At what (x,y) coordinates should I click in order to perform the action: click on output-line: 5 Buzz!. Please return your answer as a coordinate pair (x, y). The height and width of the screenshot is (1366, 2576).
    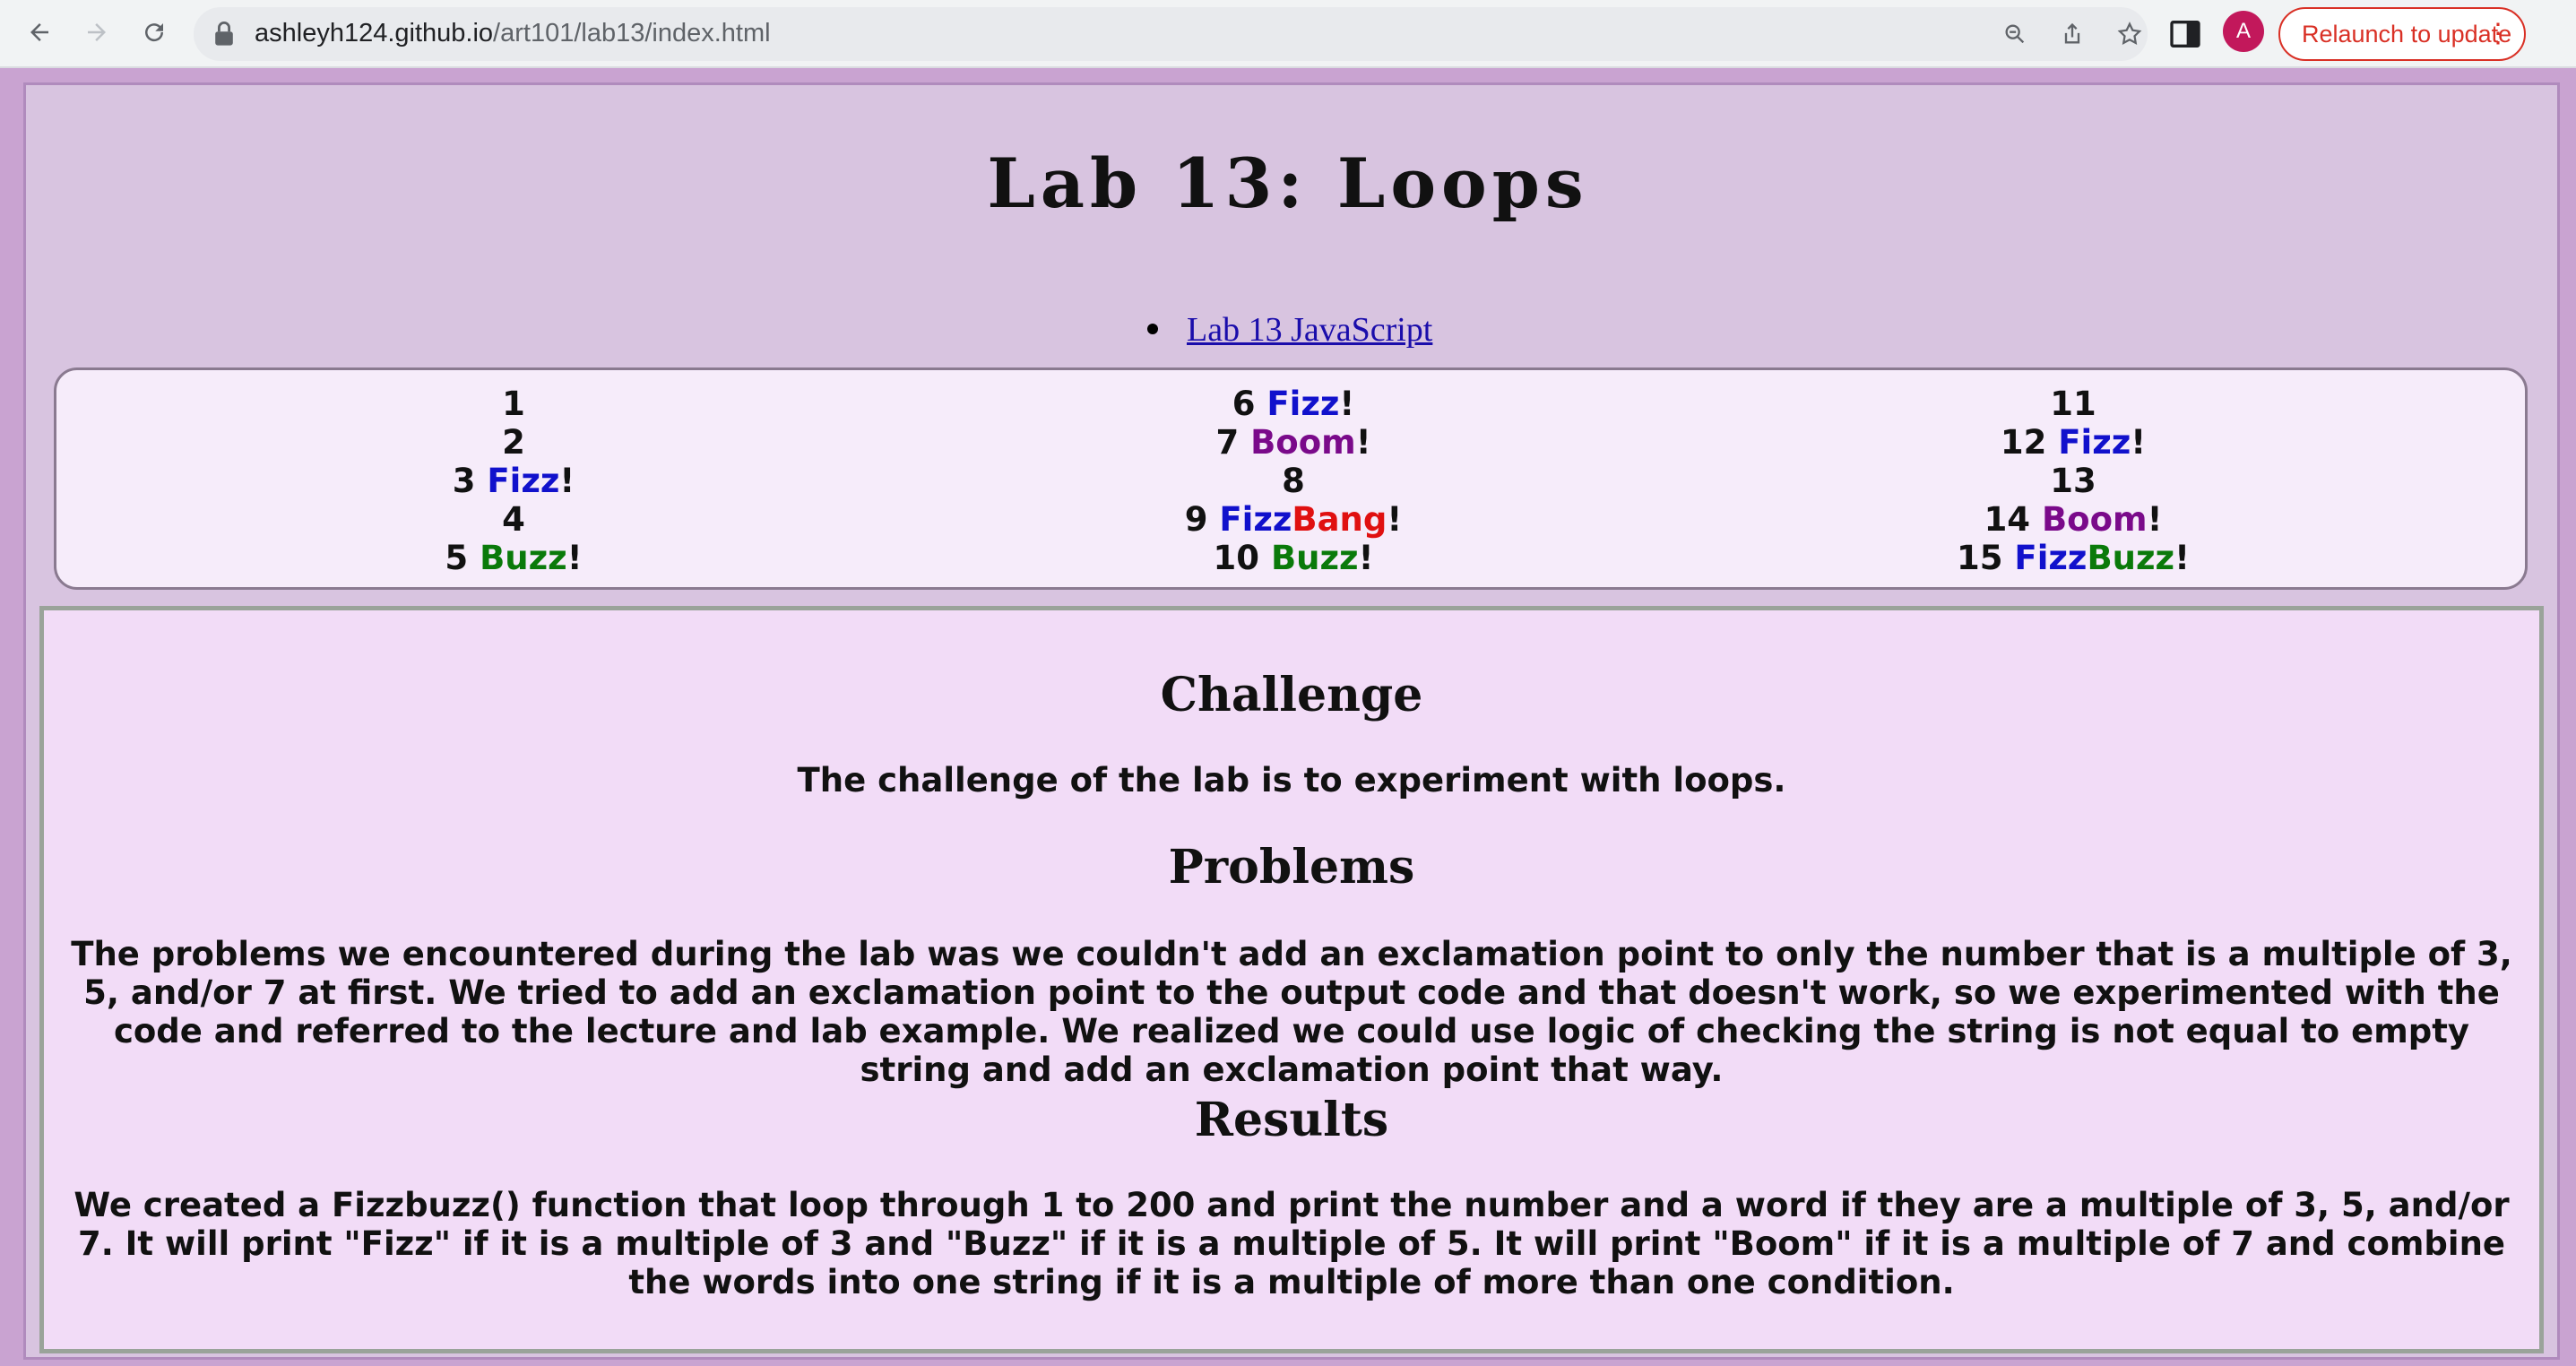
    Looking at the image, I should click on (513, 558).